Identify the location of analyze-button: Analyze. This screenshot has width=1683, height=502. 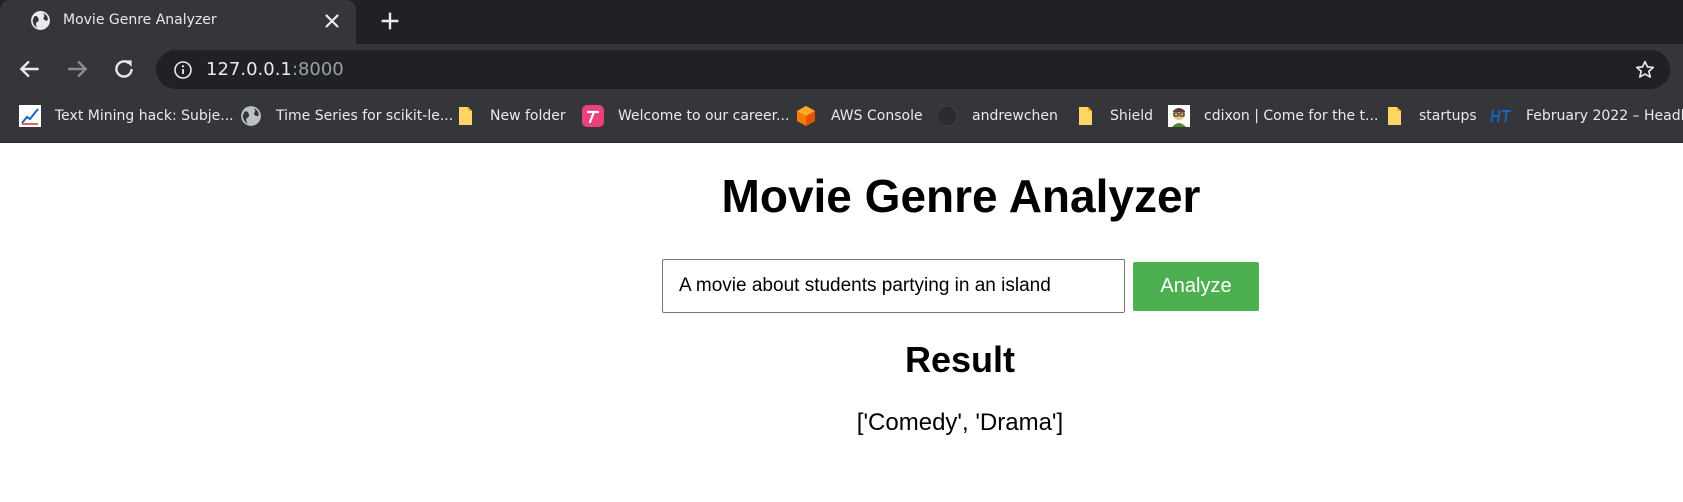
(1196, 286).